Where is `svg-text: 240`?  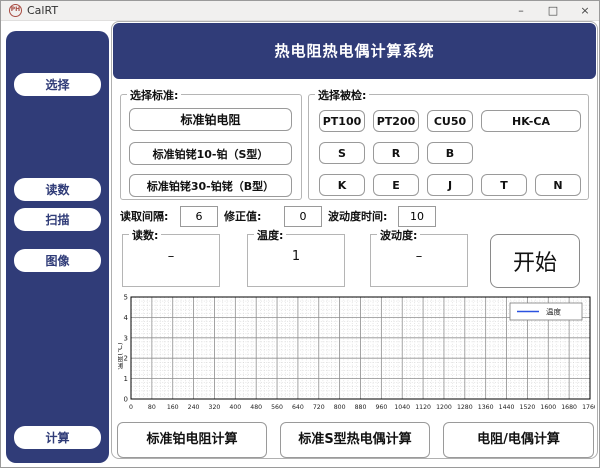
svg-text: 240 is located at coordinates (194, 407).